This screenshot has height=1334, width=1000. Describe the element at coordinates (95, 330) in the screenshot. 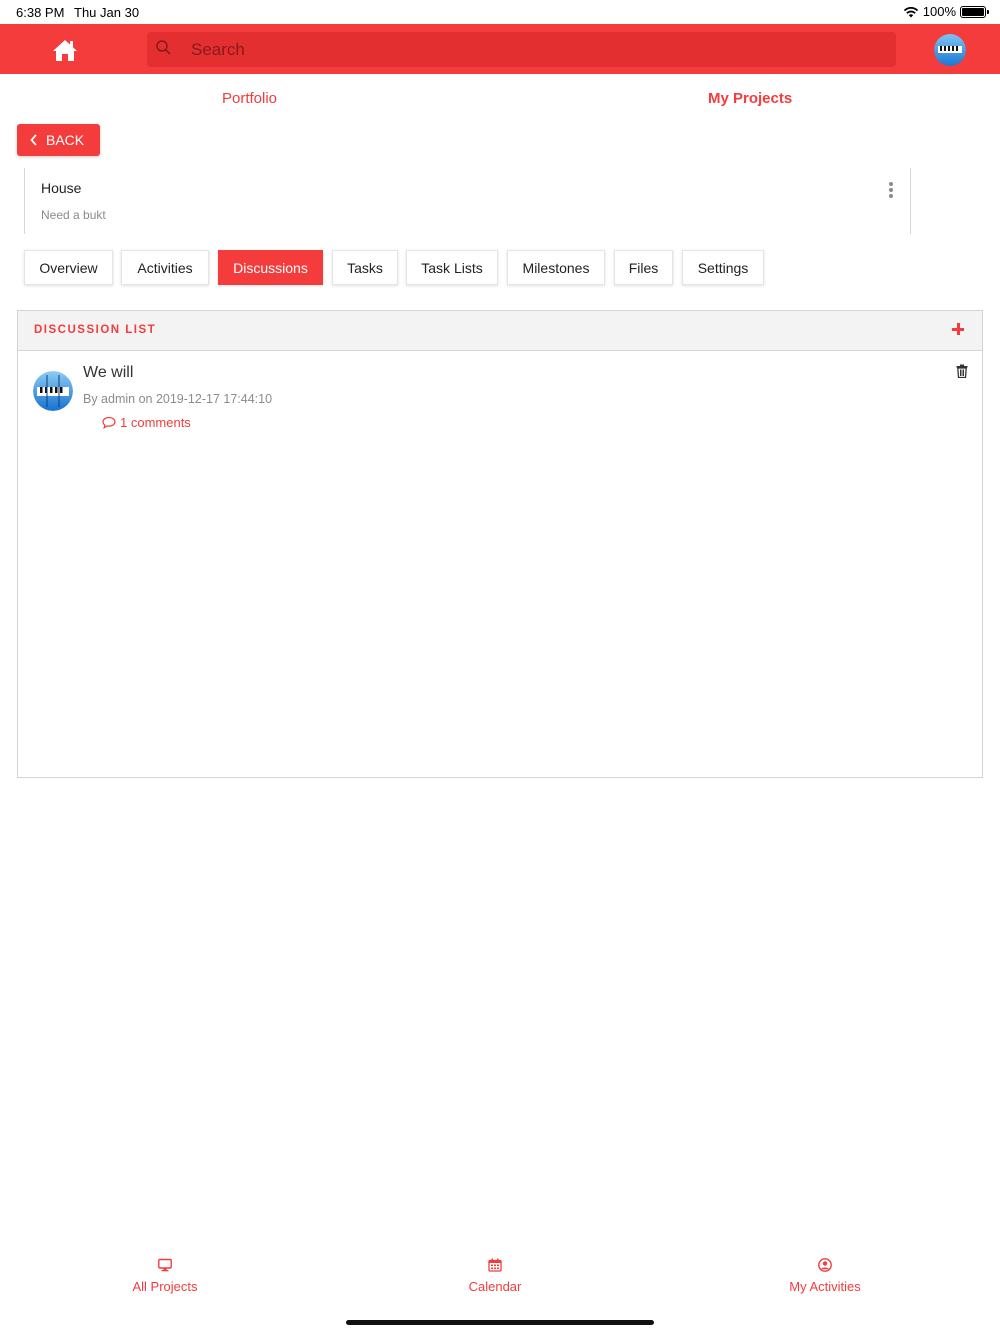

I see `discussion-list-title: DISCUSSION LIST` at that location.